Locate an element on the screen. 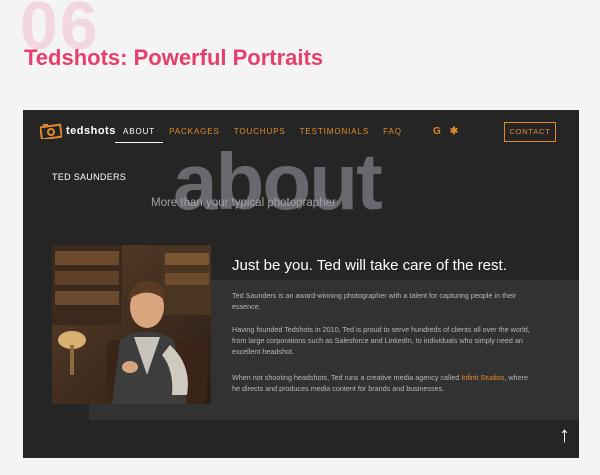  site-logo: tedshots is located at coordinates (78, 131).